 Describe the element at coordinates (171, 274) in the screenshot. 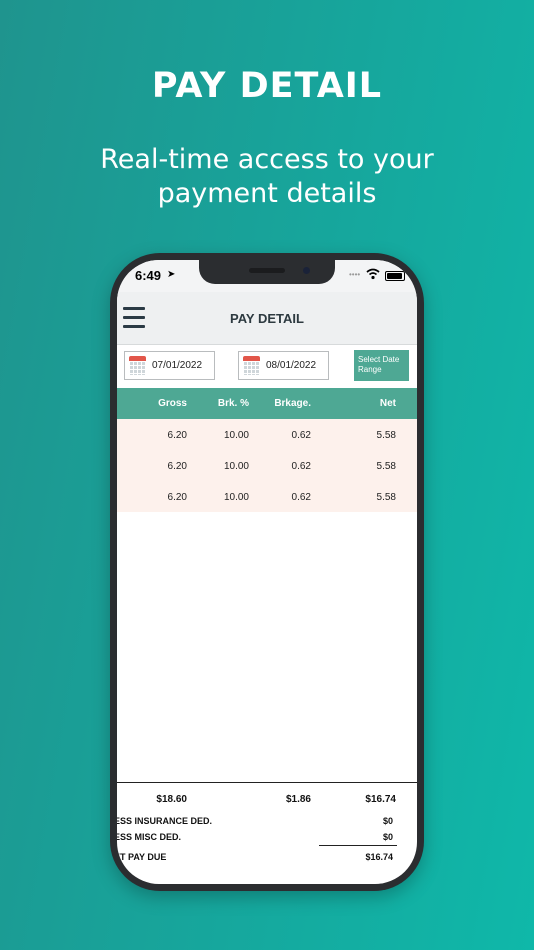

I see `location-arrow-icon: ➤` at that location.